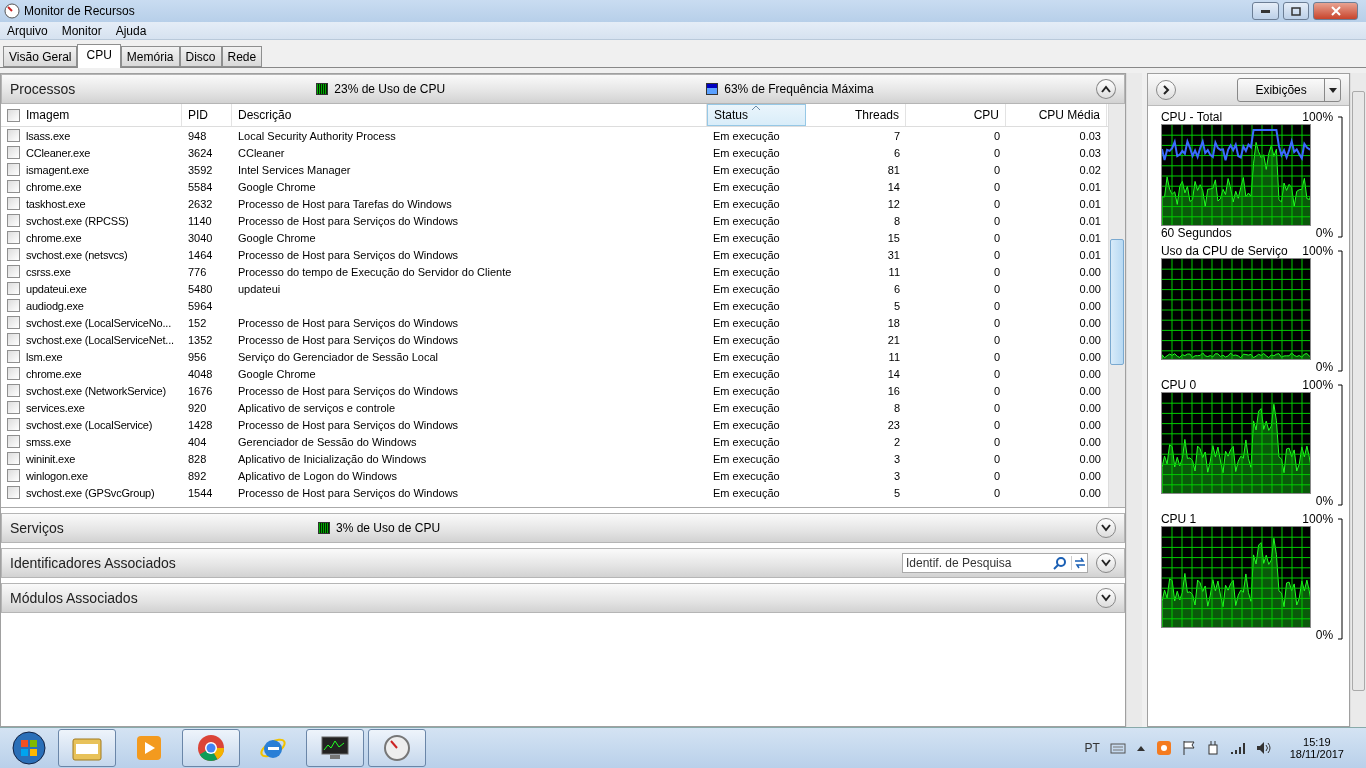 The image size is (1366, 768). Describe the element at coordinates (81, 30) in the screenshot. I see `menu-item: Monitor` at that location.